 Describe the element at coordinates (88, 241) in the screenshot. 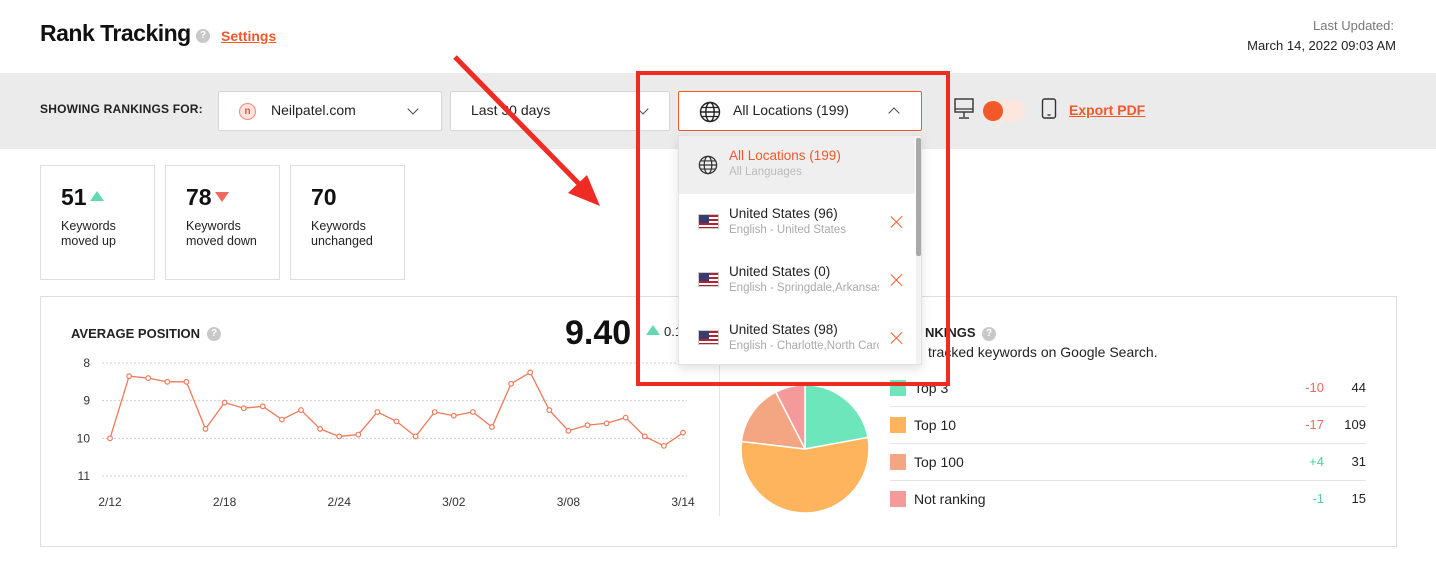

I see `stat-label: moved up` at that location.